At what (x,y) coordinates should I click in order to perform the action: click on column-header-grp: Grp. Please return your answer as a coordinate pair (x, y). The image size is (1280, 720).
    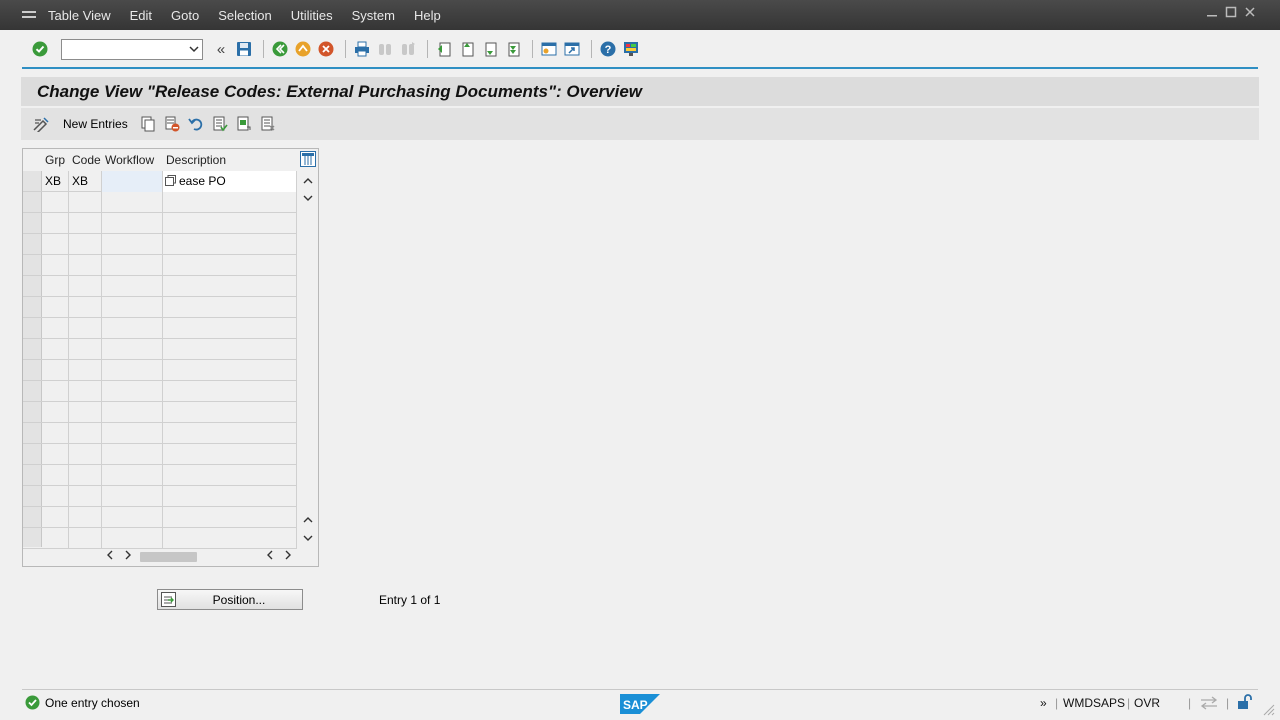
    Looking at the image, I should click on (55, 160).